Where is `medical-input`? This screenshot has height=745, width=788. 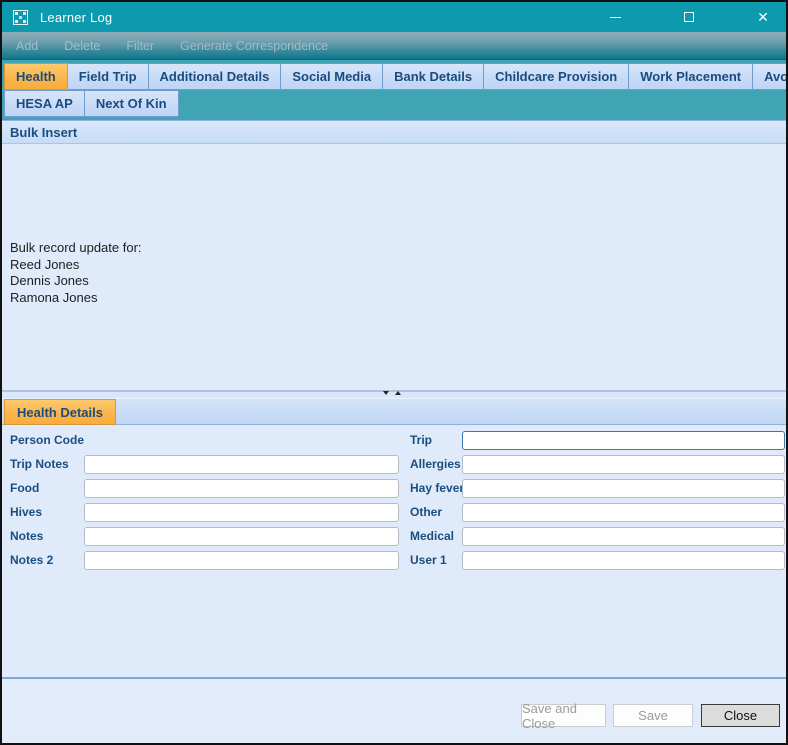
medical-input is located at coordinates (623, 536).